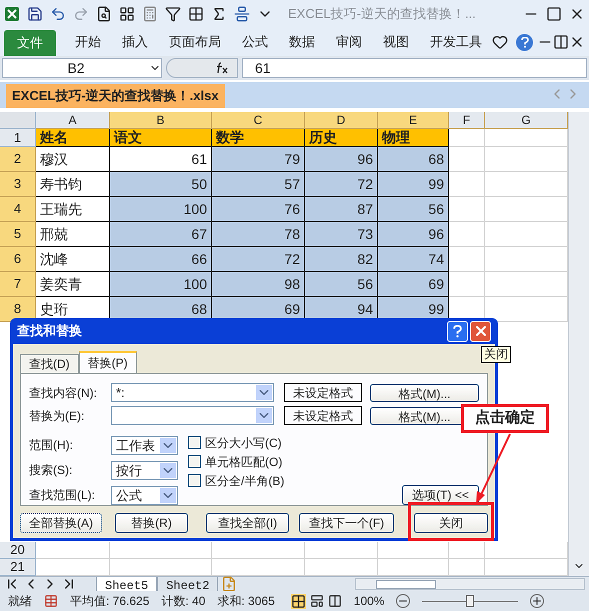 Image resolution: width=589 pixels, height=611 pixels. I want to click on row-header: 20, so click(18, 550).